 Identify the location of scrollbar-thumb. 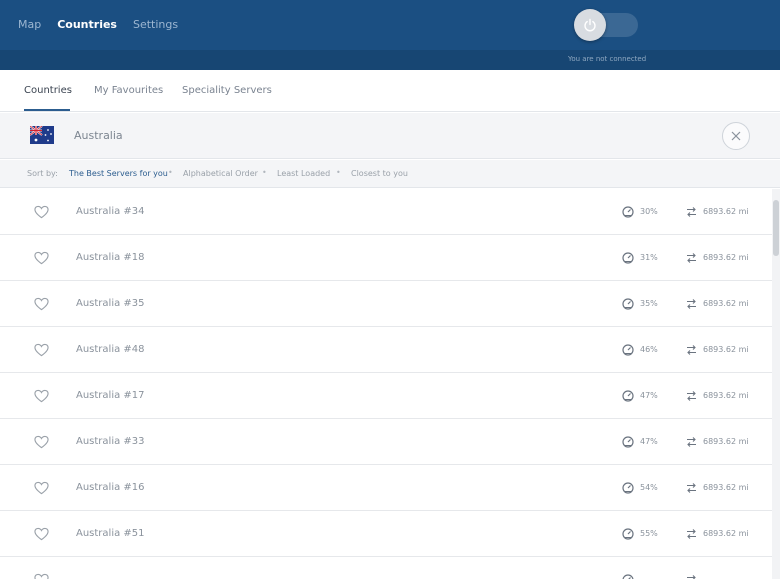
(776, 228).